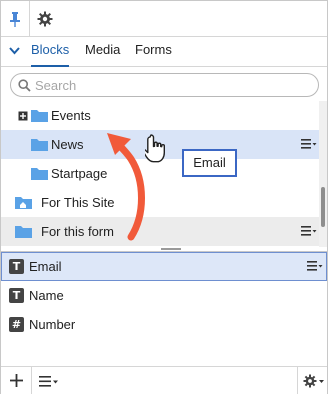 The image size is (328, 394). Describe the element at coordinates (102, 52) in the screenshot. I see `tab-media: Media` at that location.